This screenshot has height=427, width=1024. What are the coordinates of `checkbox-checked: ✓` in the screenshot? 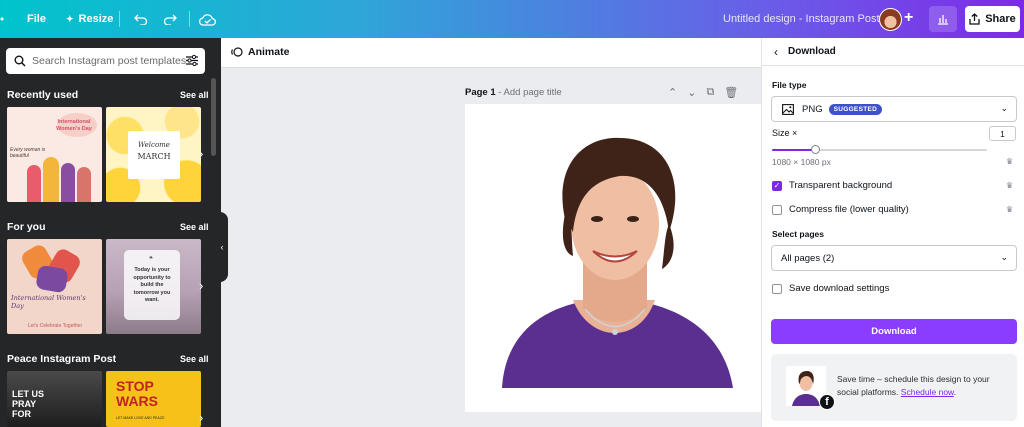 It's located at (777, 185).